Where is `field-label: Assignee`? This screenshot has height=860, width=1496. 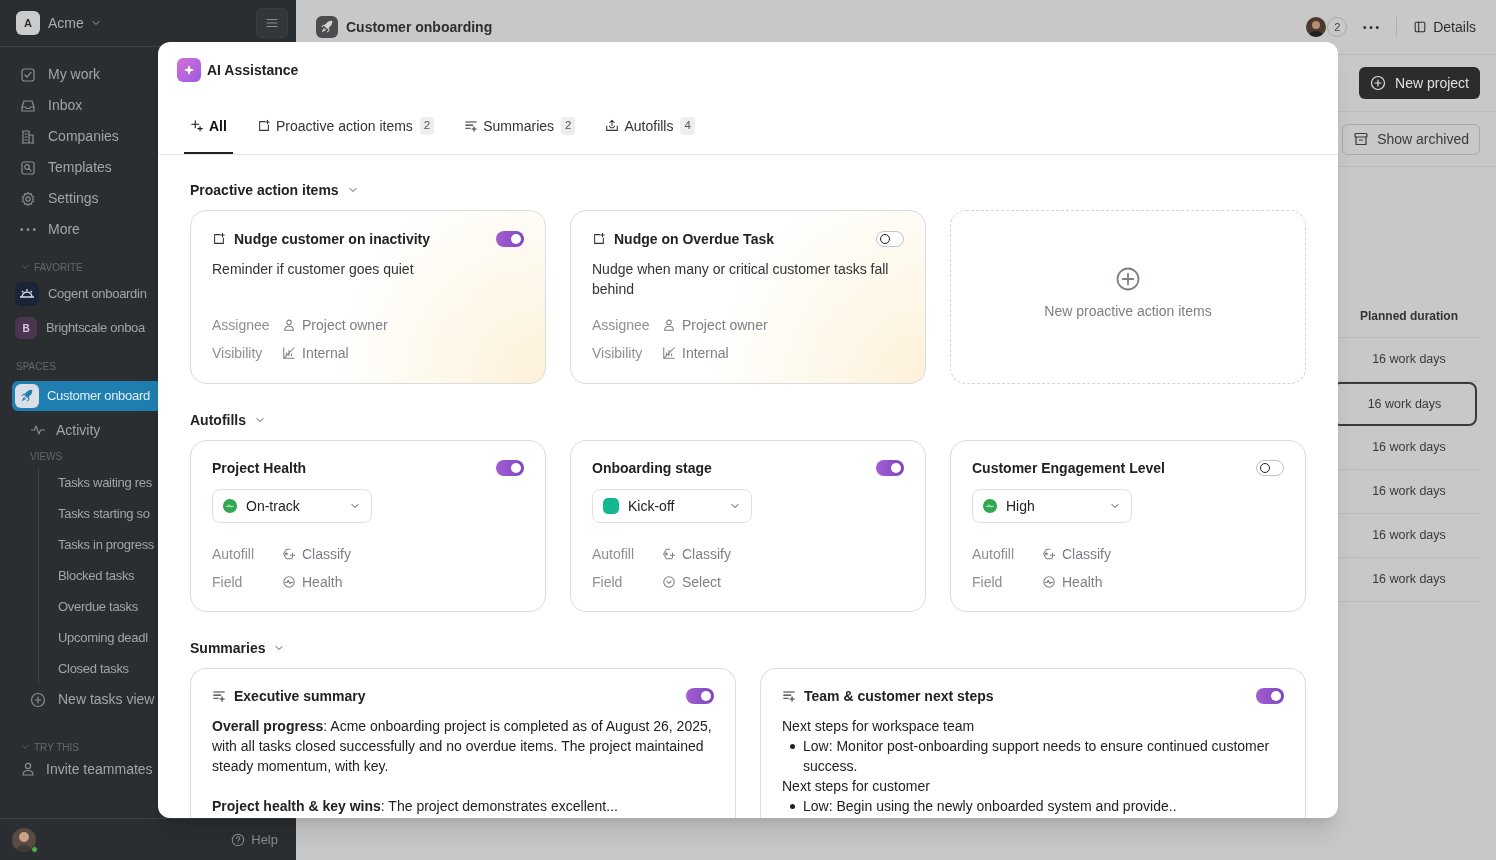 field-label: Assignee is located at coordinates (621, 325).